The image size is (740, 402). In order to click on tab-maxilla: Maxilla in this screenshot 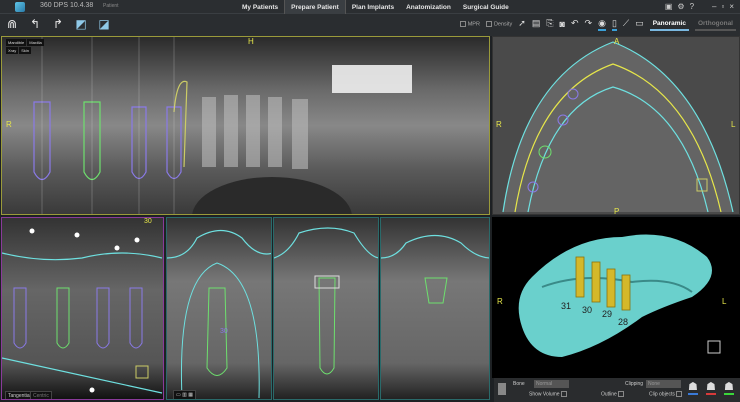, I will do `click(35, 42)`.